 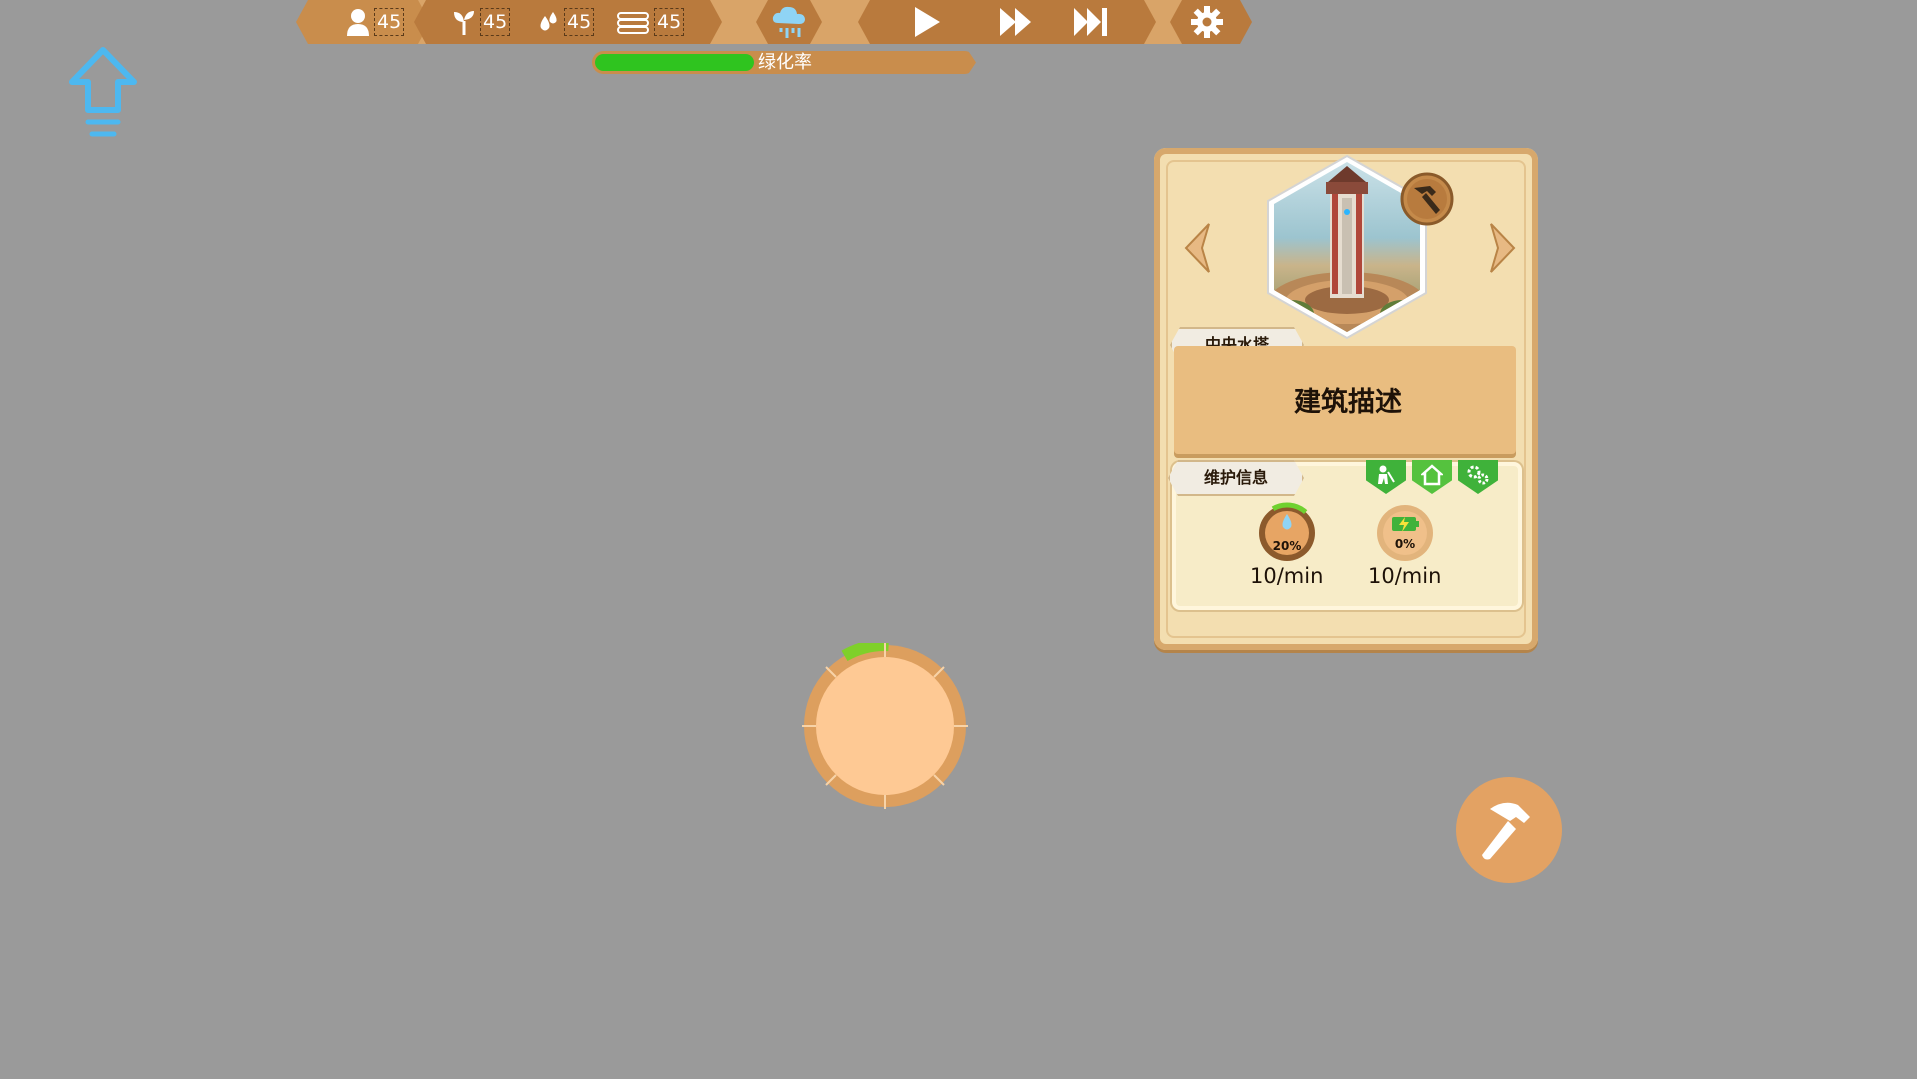 What do you see at coordinates (1386, 474) in the screenshot?
I see `worker-icon` at bounding box center [1386, 474].